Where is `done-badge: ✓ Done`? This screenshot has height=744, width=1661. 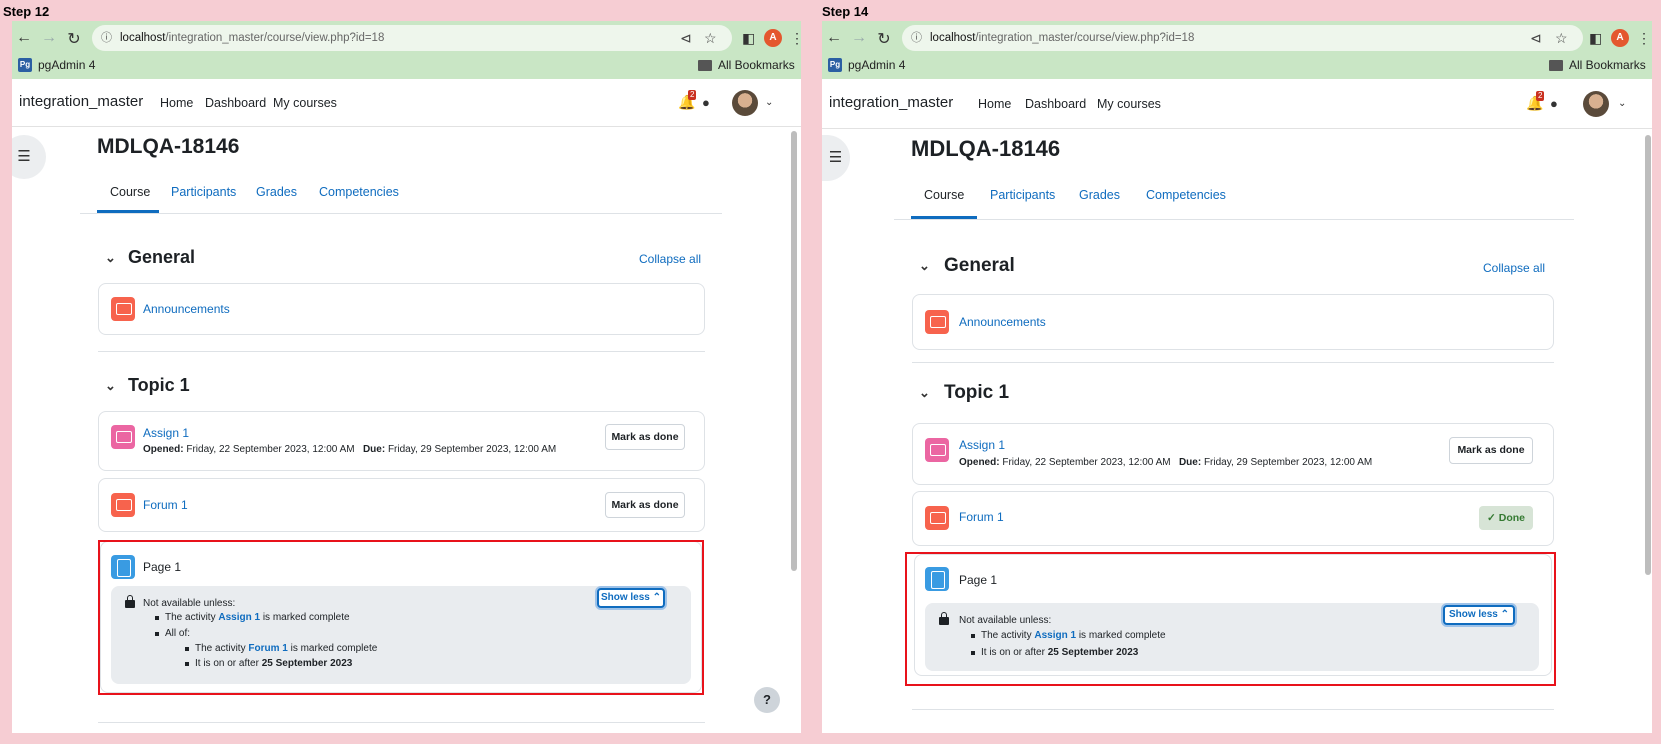 done-badge: ✓ Done is located at coordinates (1506, 518).